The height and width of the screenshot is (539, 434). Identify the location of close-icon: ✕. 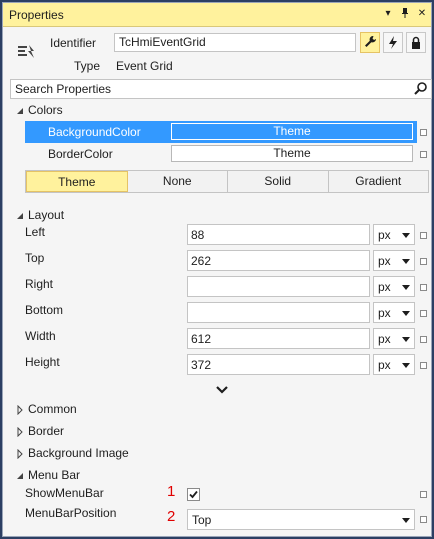
(422, 14).